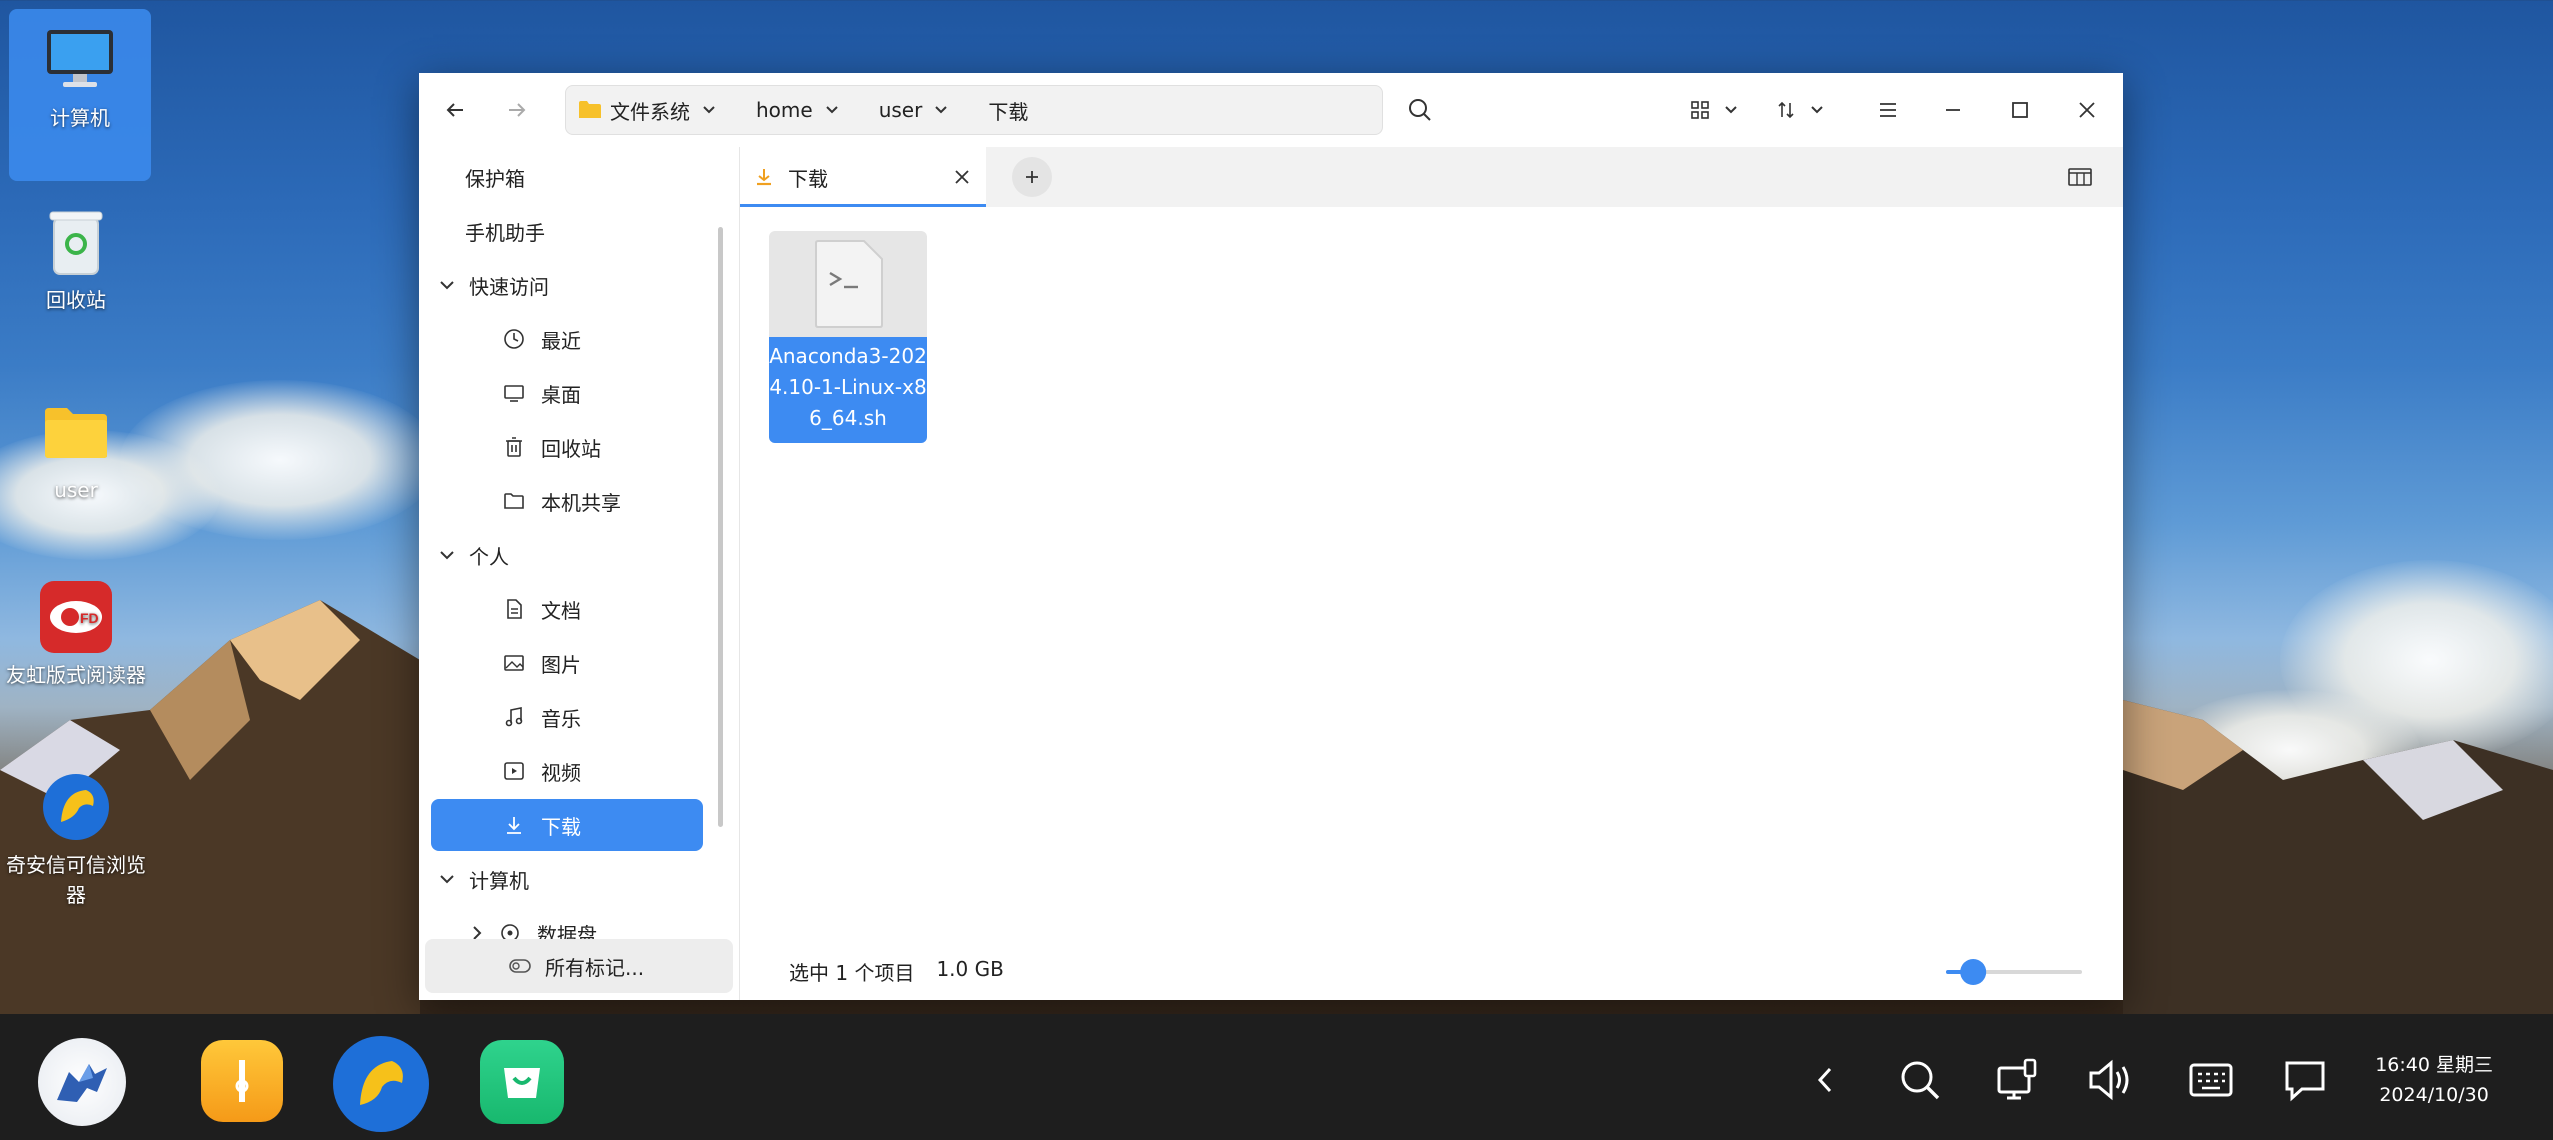  What do you see at coordinates (852, 973) in the screenshot?
I see `selection-status: 选中 1 个项目` at bounding box center [852, 973].